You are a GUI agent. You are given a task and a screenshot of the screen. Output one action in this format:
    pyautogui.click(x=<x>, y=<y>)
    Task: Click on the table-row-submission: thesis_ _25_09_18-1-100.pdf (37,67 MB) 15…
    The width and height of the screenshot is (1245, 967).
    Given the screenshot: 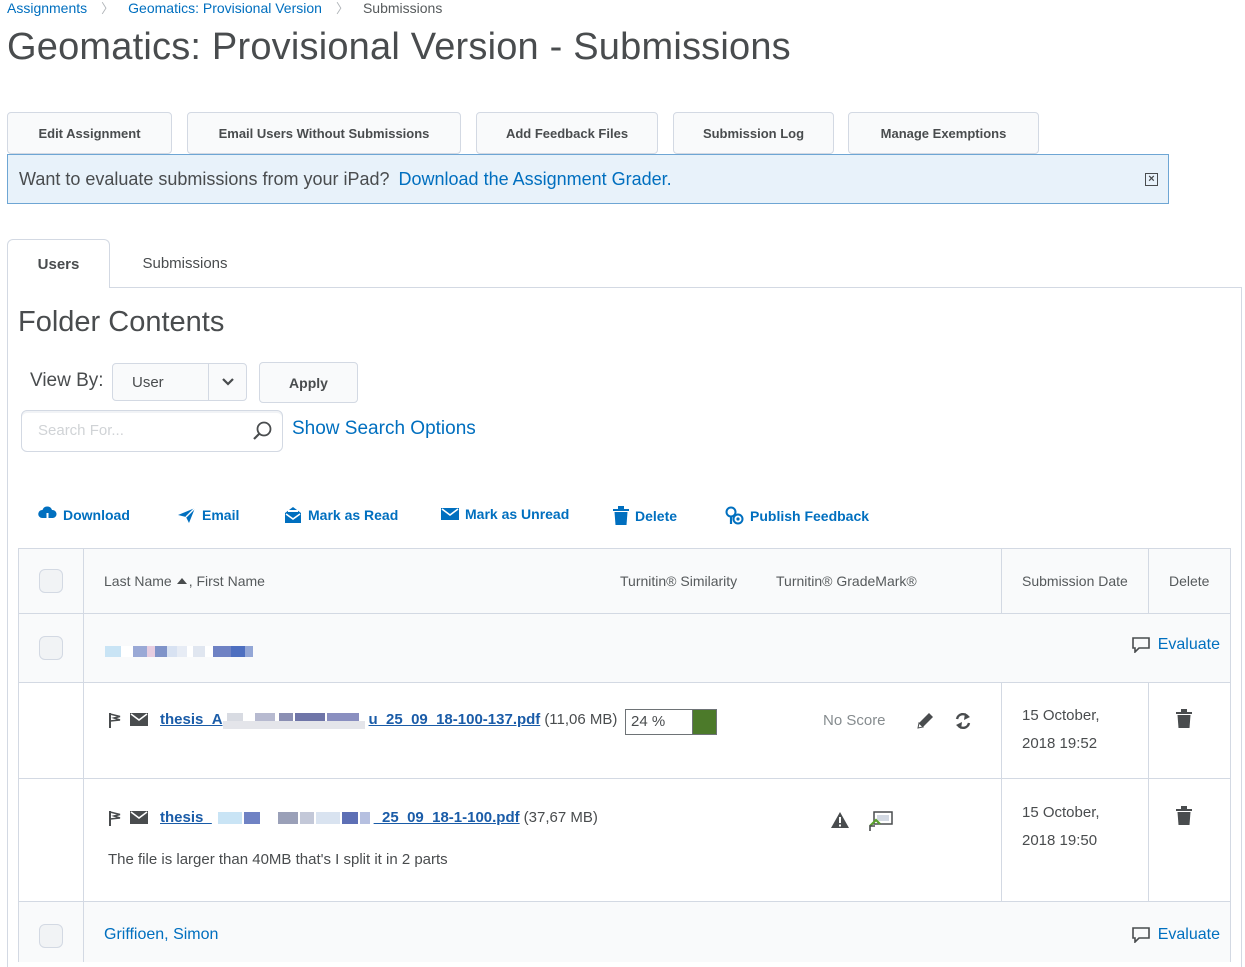 What is the action you would take?
    pyautogui.click(x=624, y=840)
    